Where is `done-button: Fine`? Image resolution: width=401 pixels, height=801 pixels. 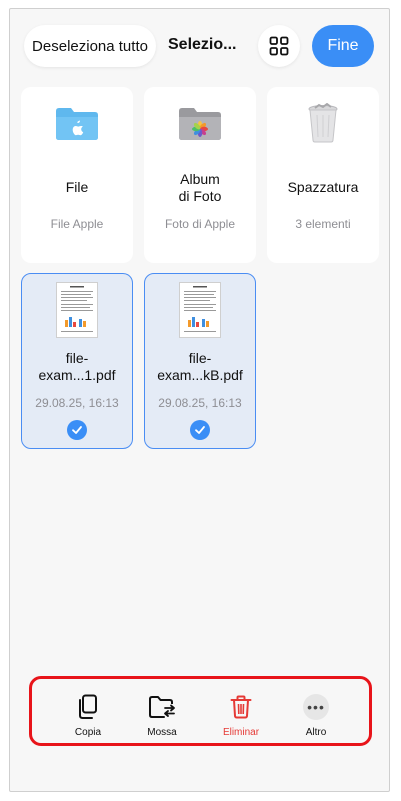
done-button: Fine is located at coordinates (343, 46).